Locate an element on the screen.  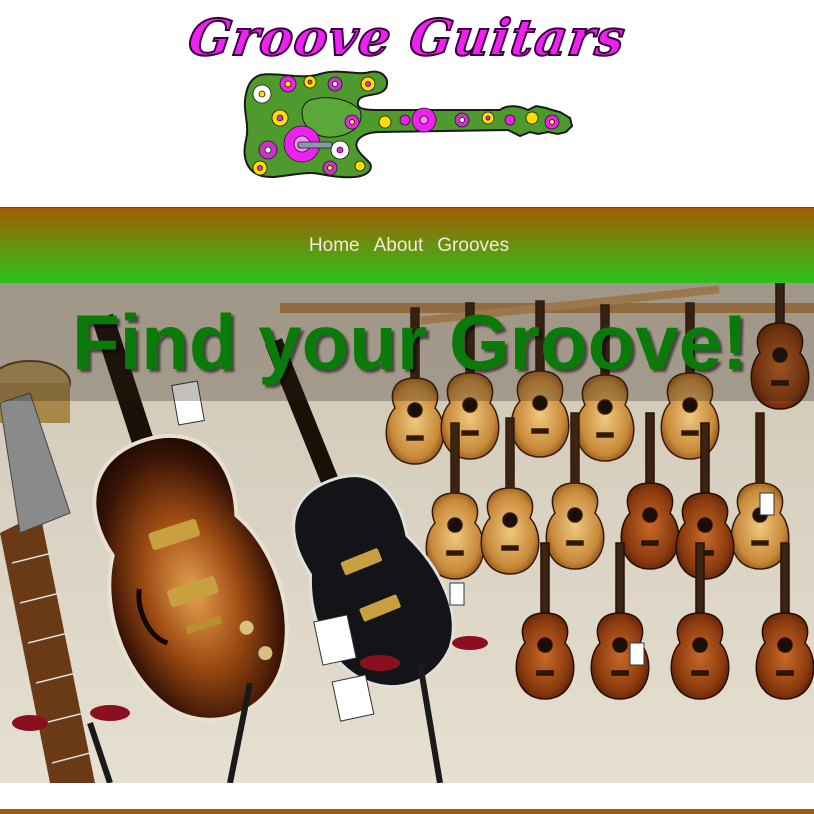
main-nav: Home About Grooves is located at coordinates (407, 245).